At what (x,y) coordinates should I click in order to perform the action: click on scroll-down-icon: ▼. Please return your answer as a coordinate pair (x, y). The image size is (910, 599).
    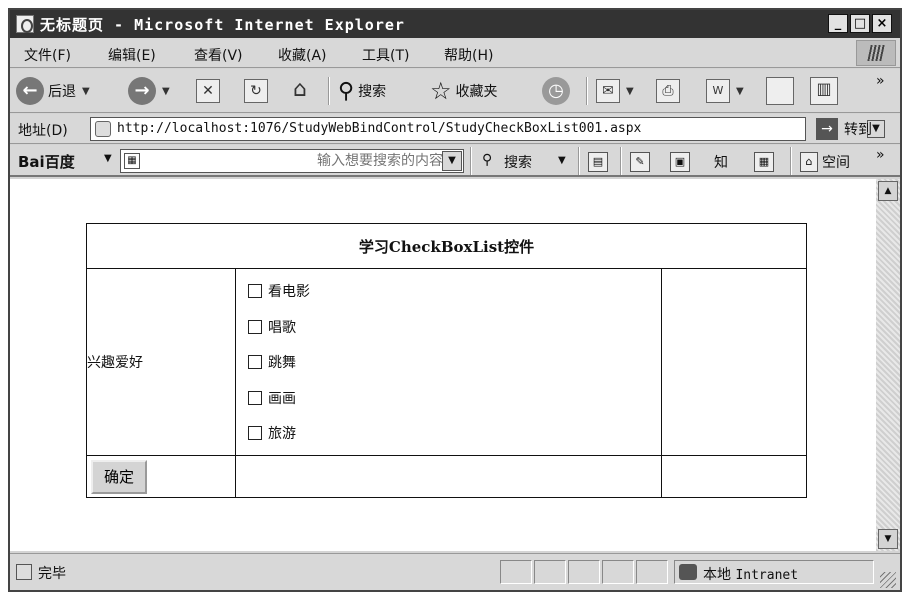
    Looking at the image, I should click on (888, 539).